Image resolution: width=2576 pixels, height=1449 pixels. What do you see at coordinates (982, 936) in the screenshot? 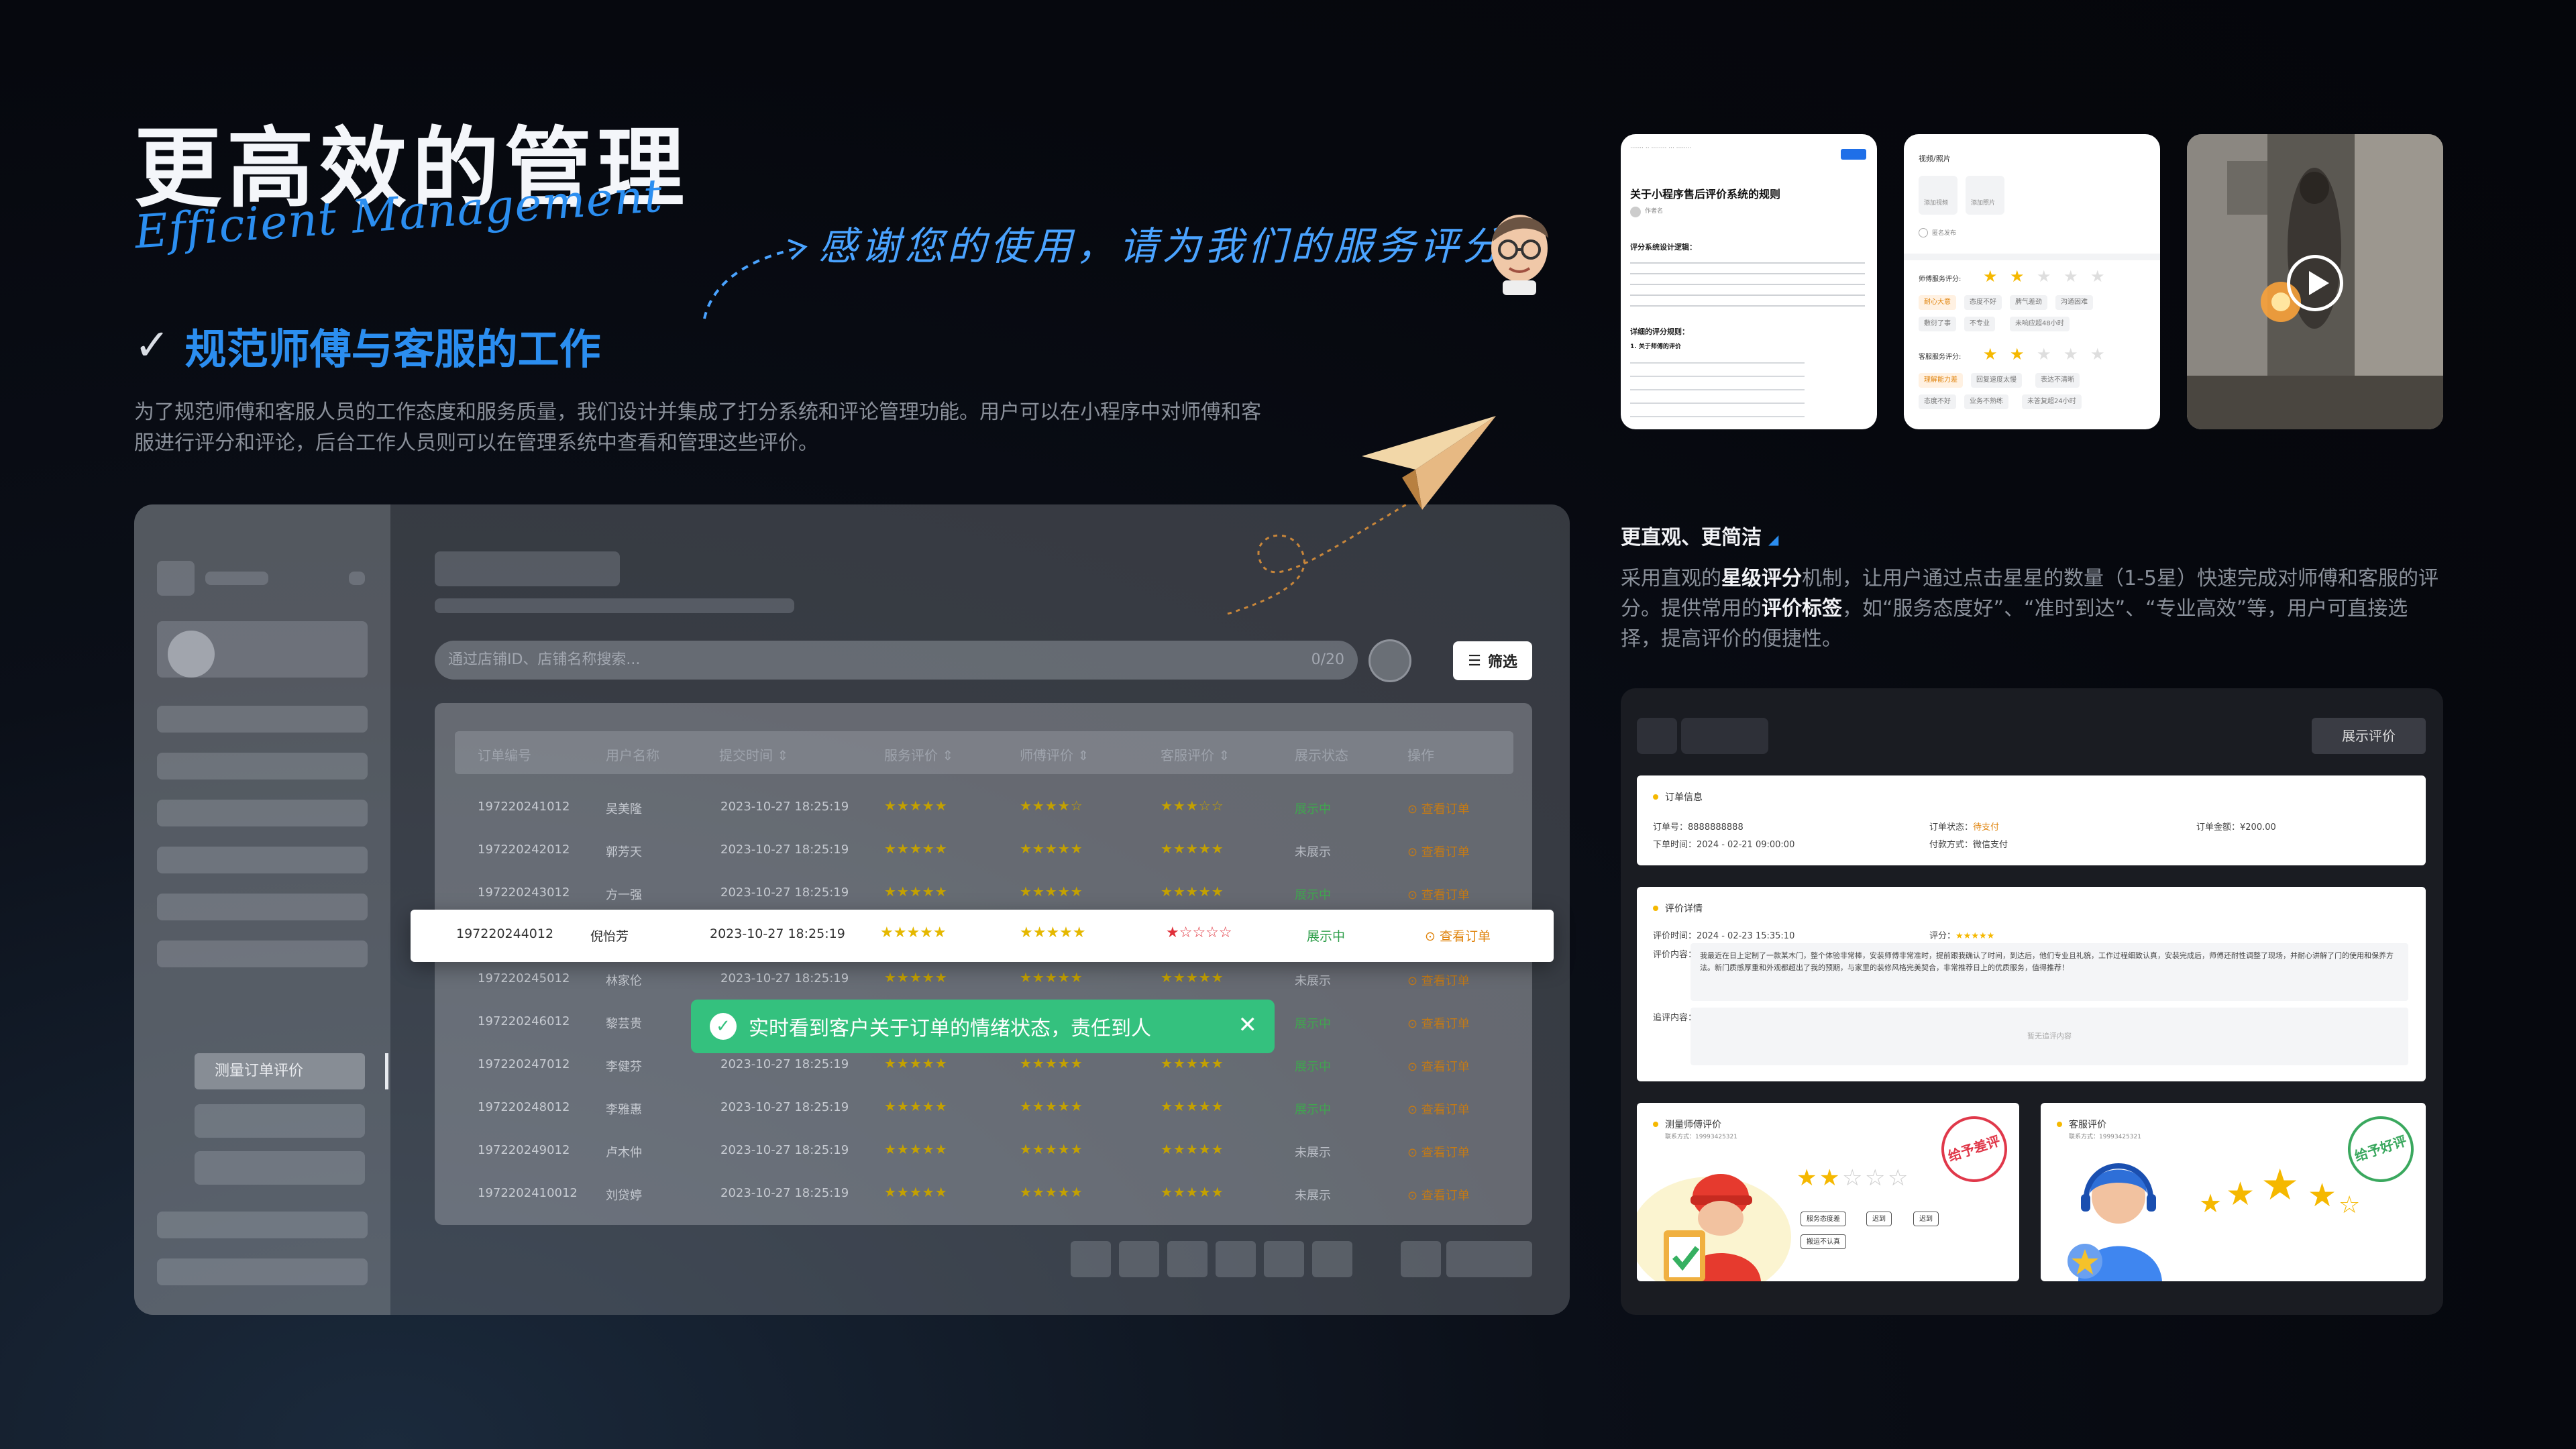
I see `highlighted-table-row` at bounding box center [982, 936].